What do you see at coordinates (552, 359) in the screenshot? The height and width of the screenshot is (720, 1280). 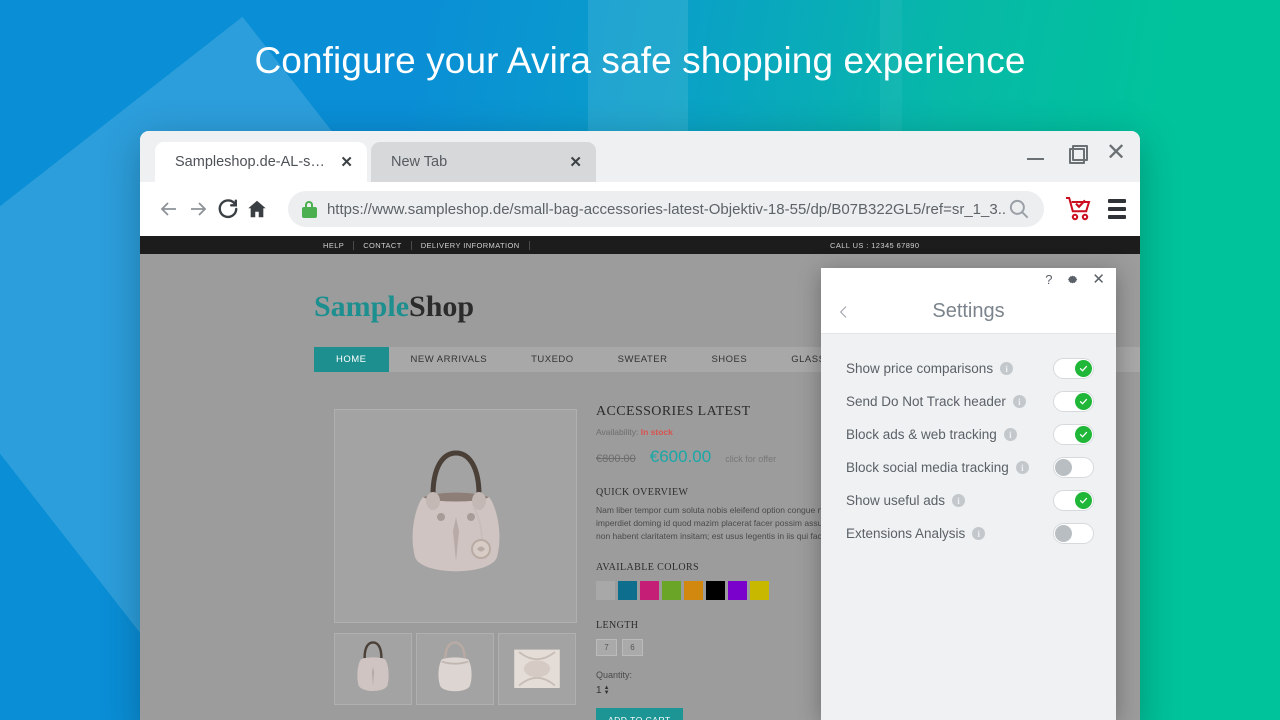 I see `shop-nav-tuxedo: TUXEDO` at bounding box center [552, 359].